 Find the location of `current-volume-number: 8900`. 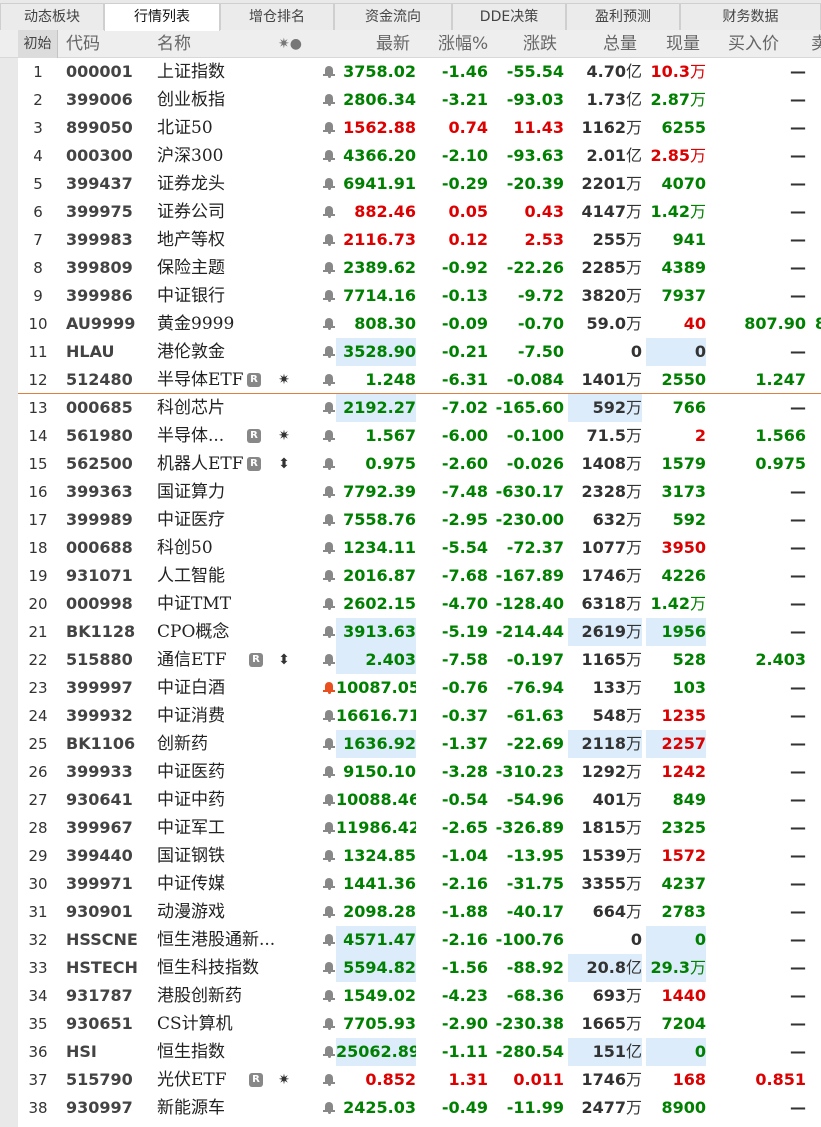

current-volume-number: 8900 is located at coordinates (683, 1107).